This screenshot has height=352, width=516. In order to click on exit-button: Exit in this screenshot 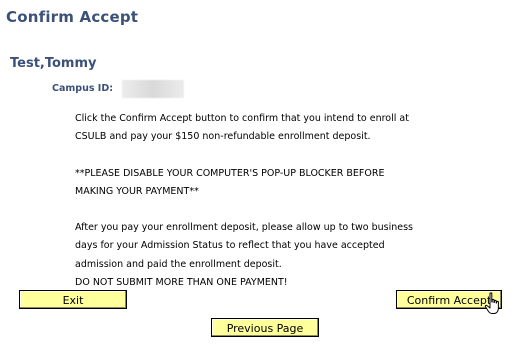, I will do `click(73, 299)`.